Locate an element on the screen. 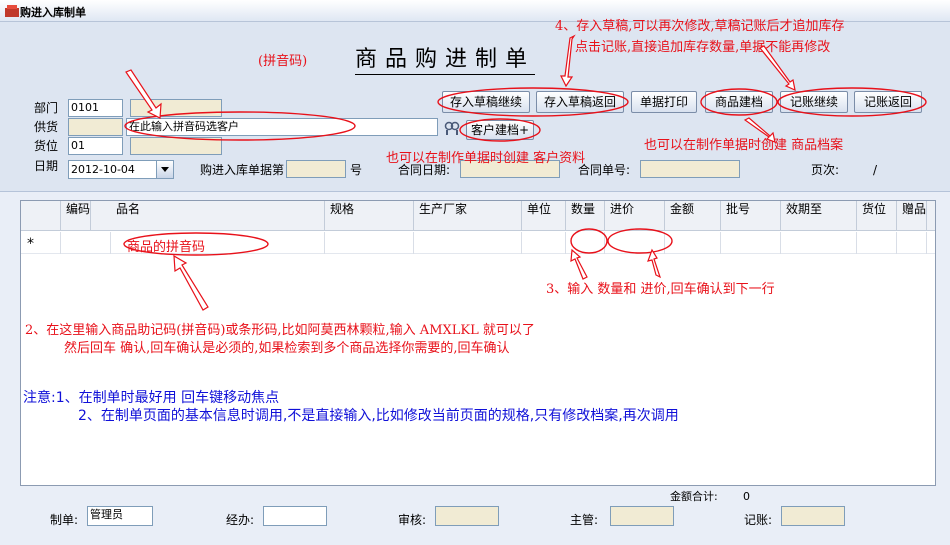 The width and height of the screenshot is (950, 545). post-return-button: 记账返回 is located at coordinates (888, 102).